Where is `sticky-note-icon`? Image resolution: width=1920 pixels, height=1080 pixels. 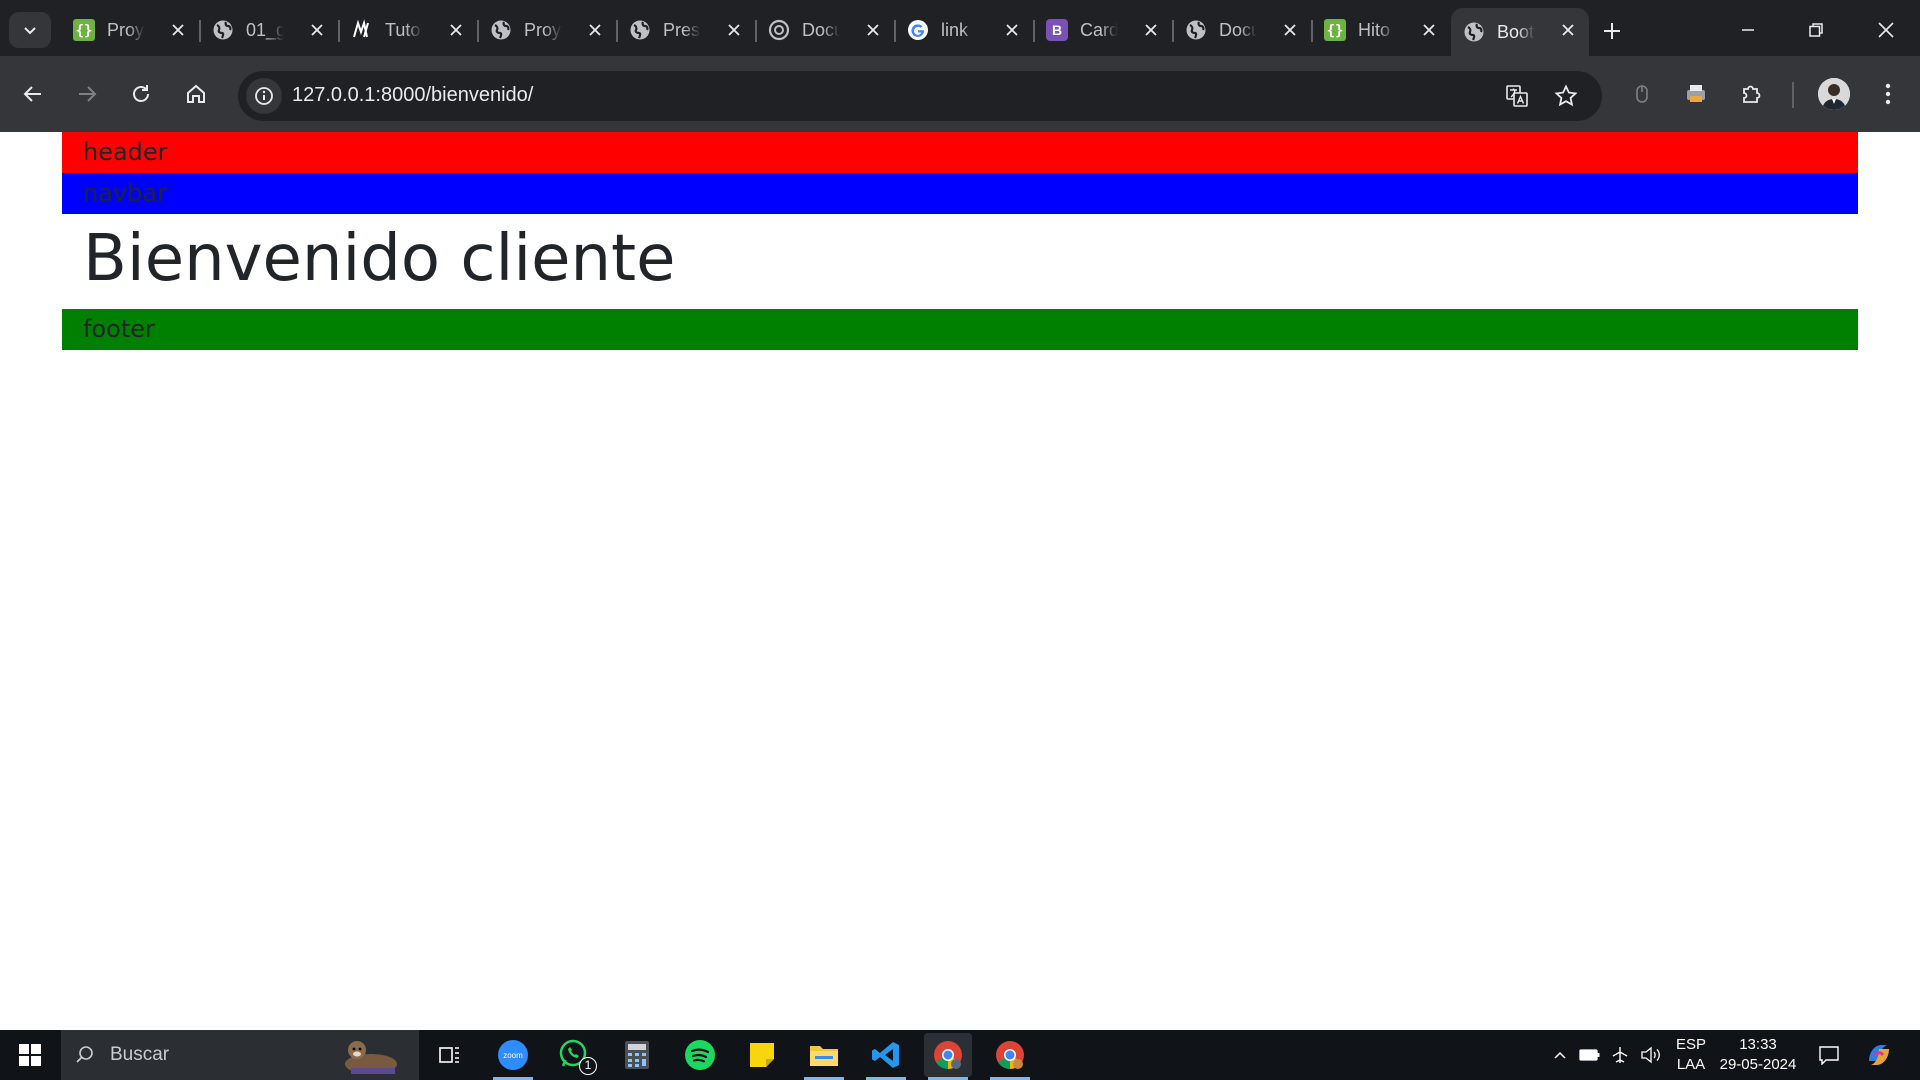 sticky-note-icon is located at coordinates (762, 1055).